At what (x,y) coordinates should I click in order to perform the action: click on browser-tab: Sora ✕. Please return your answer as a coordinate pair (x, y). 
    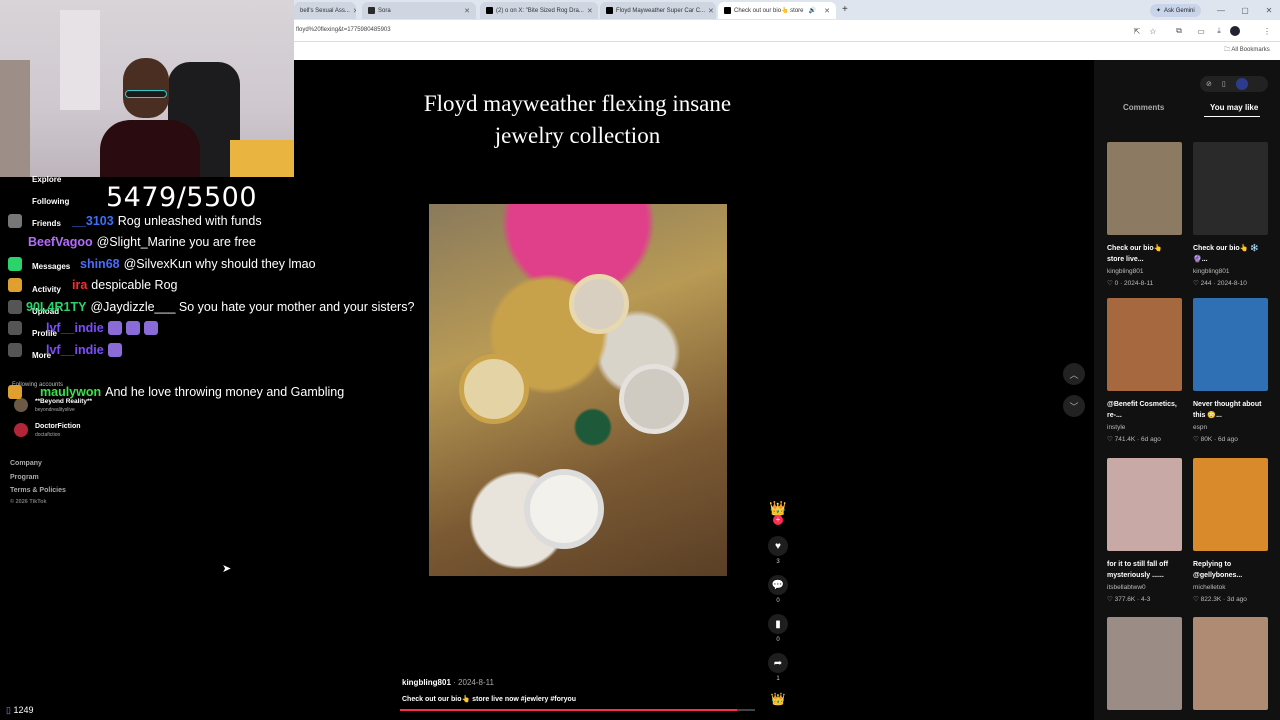
    Looking at the image, I should click on (419, 10).